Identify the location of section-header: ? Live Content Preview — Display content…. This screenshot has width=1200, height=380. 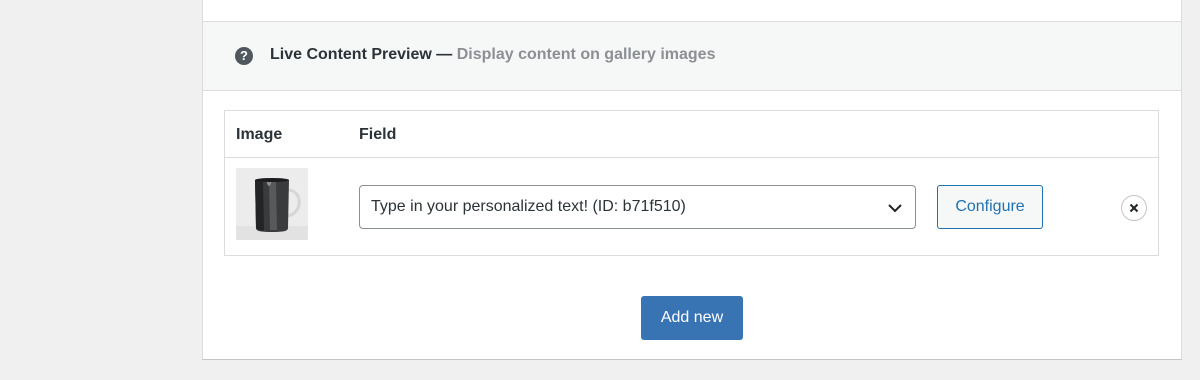
(692, 56).